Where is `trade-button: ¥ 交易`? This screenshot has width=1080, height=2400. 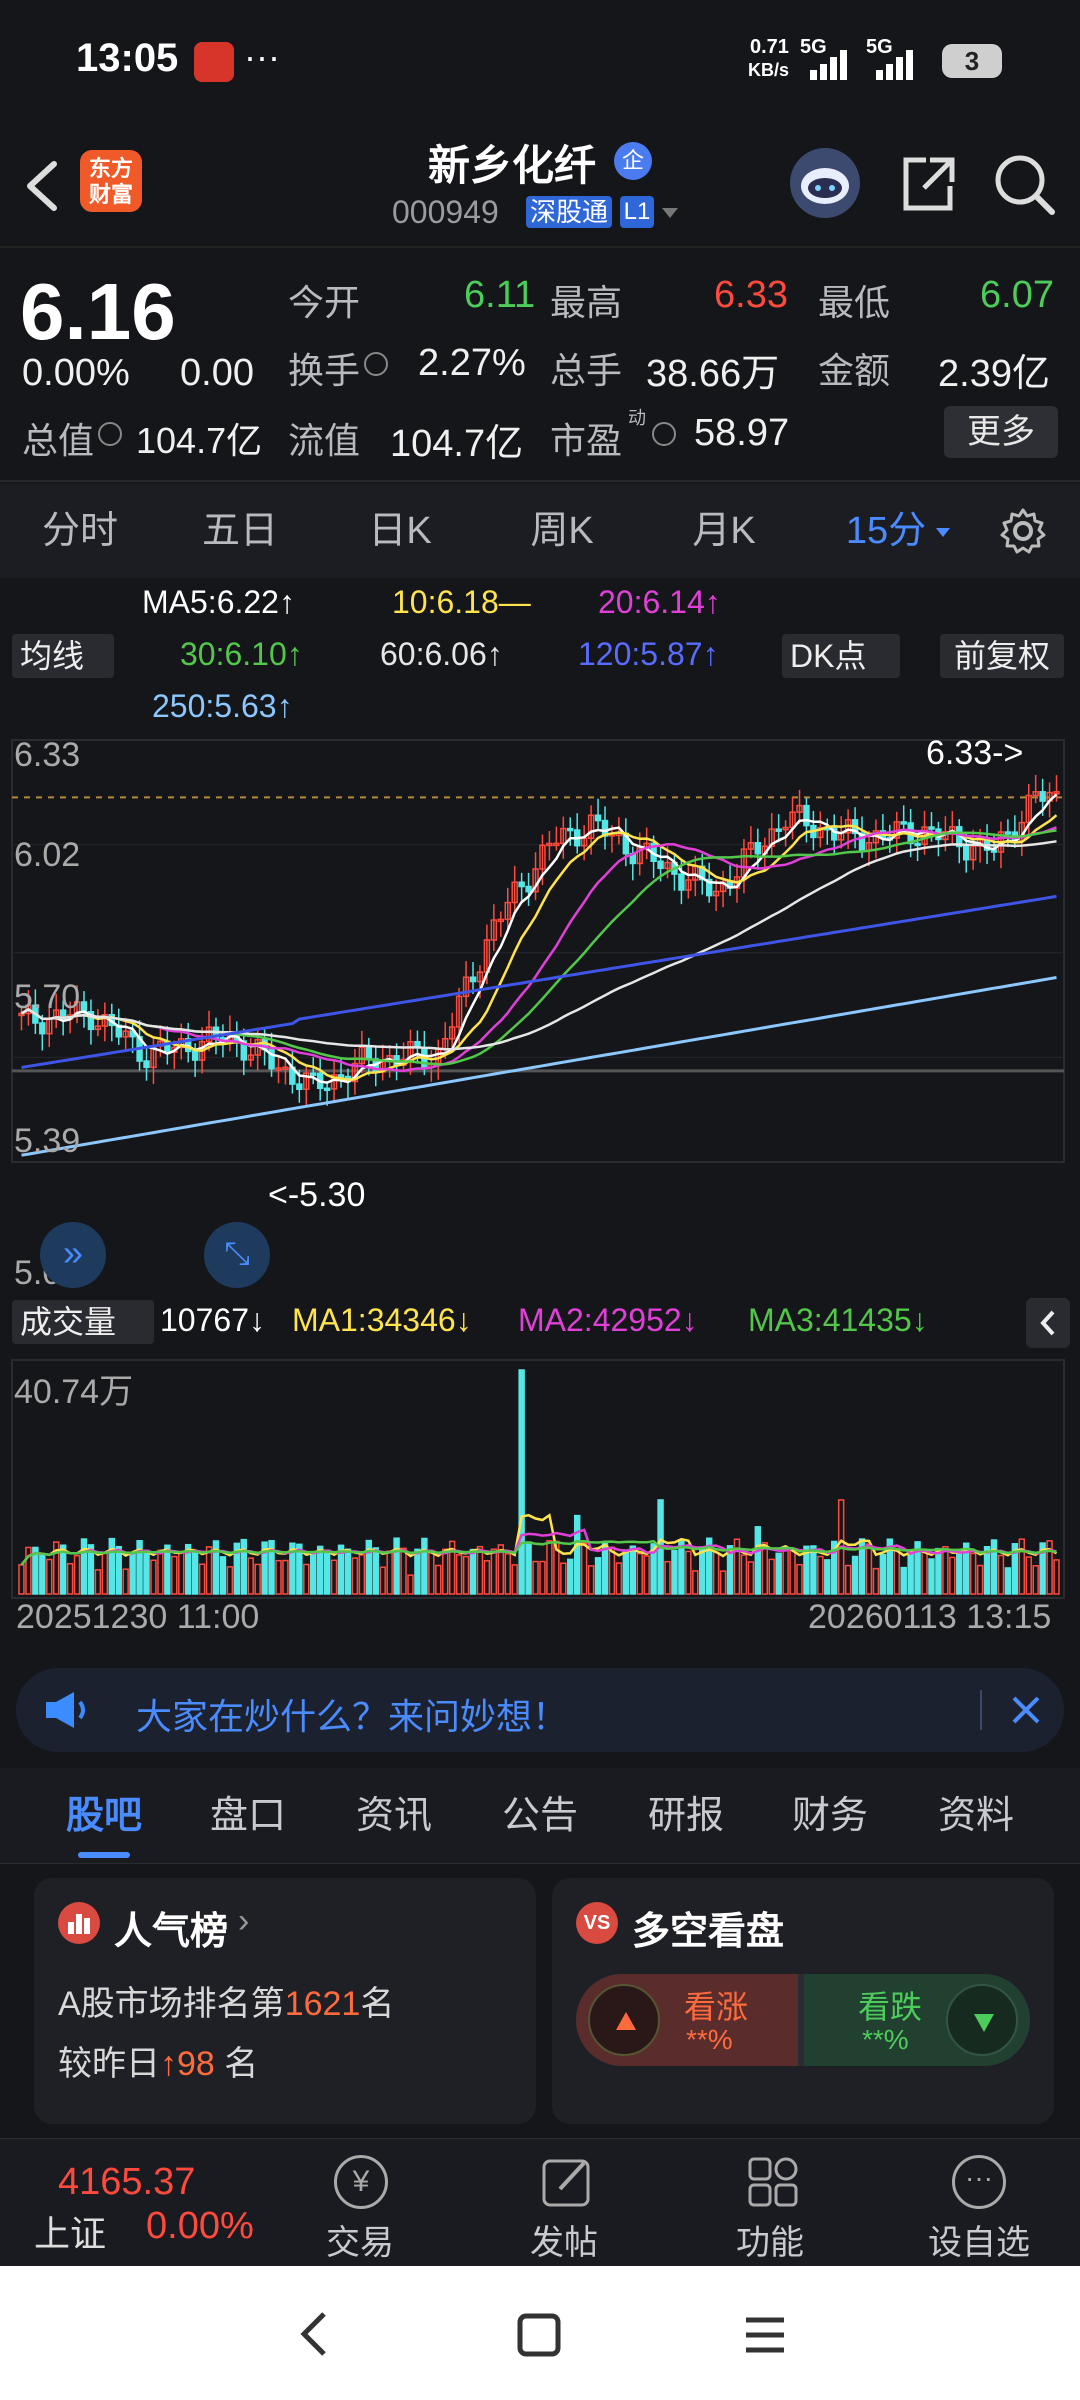 trade-button: ¥ 交易 is located at coordinates (360, 2203).